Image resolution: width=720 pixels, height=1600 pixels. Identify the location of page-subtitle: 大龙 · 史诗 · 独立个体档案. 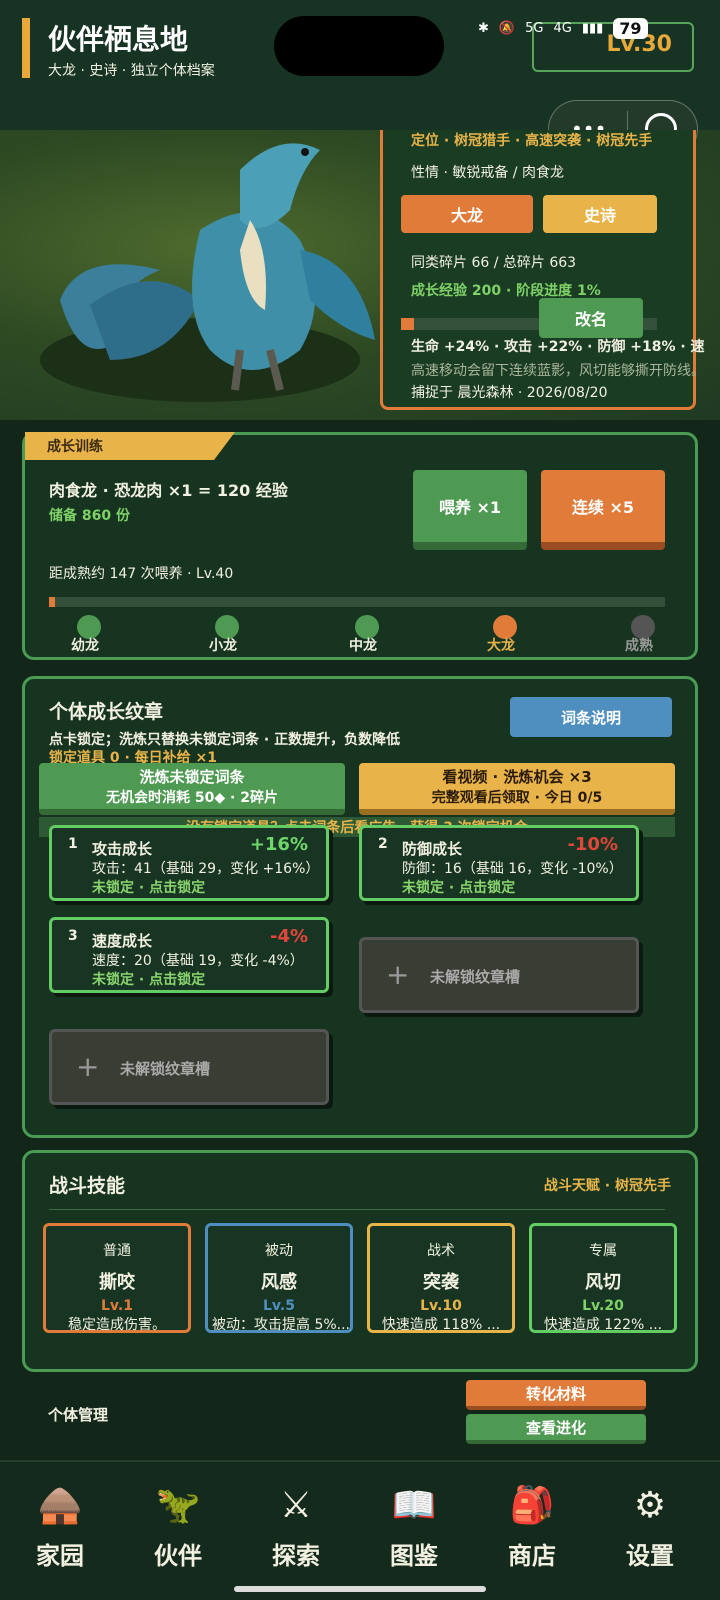
(131, 71).